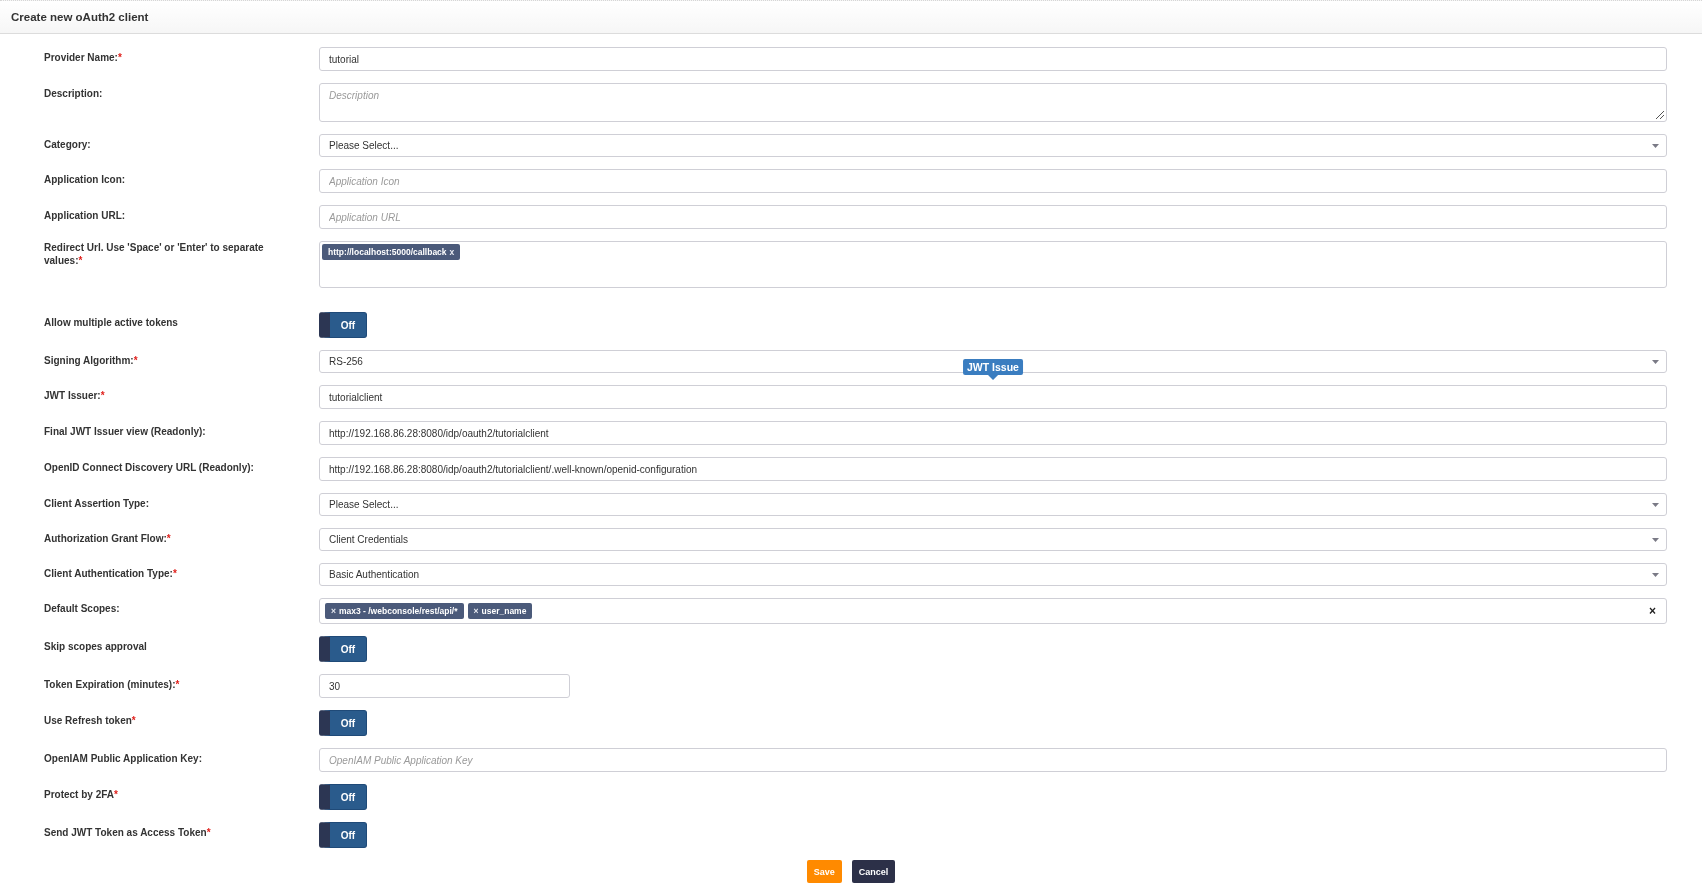  Describe the element at coordinates (111, 322) in the screenshot. I see `field-label: Allow multiple active tokens` at that location.